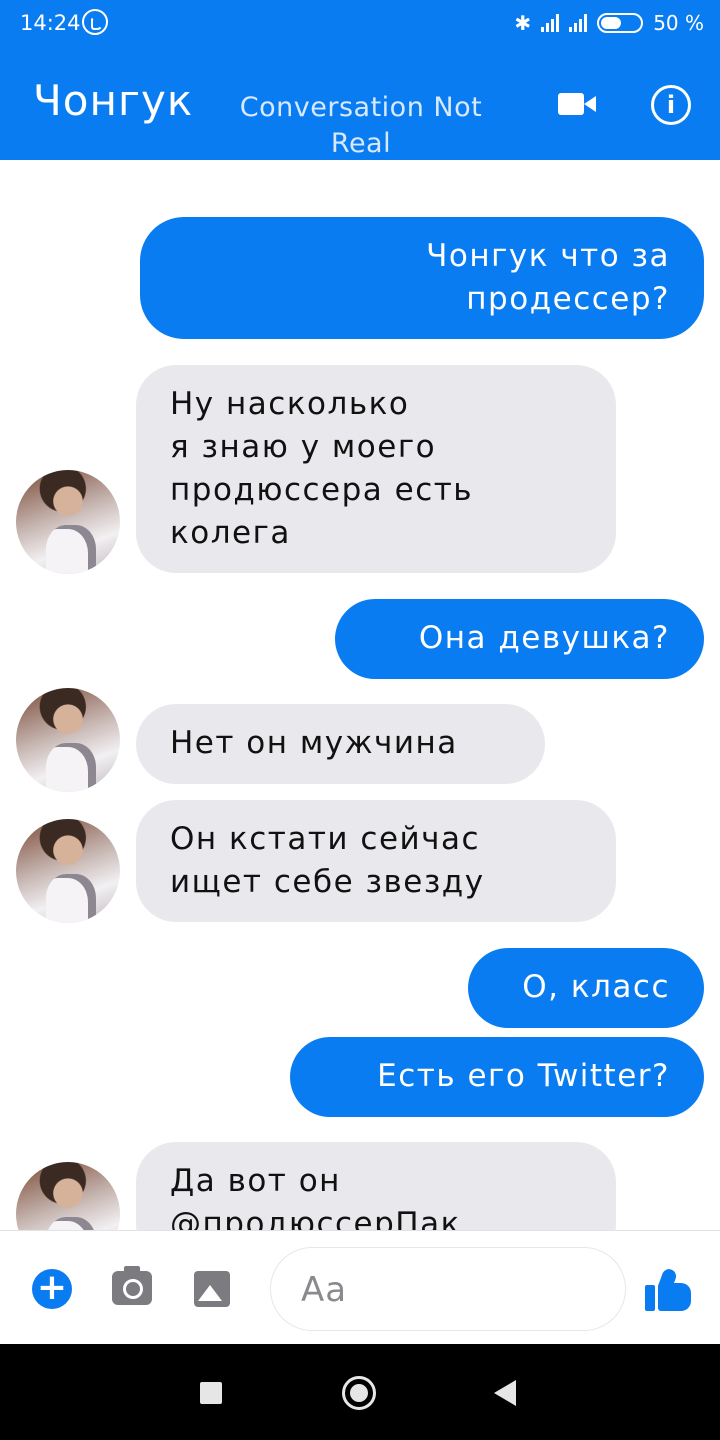  I want to click on message-composer: + Aa, so click(360, 1287).